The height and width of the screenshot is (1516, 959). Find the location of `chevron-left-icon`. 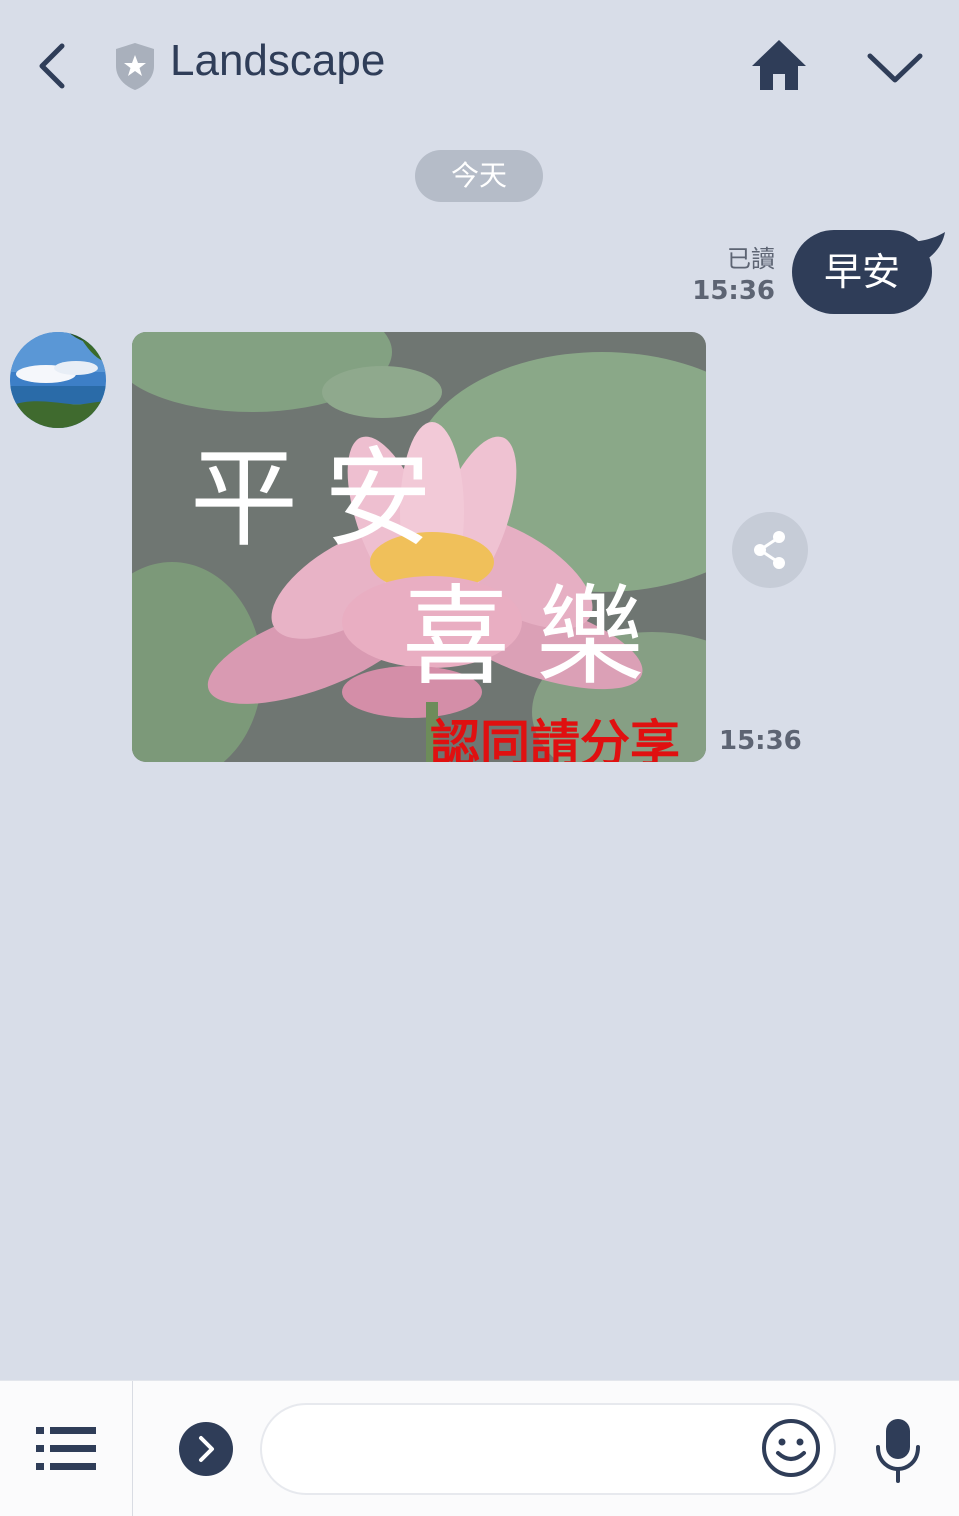

chevron-left-icon is located at coordinates (54, 66).